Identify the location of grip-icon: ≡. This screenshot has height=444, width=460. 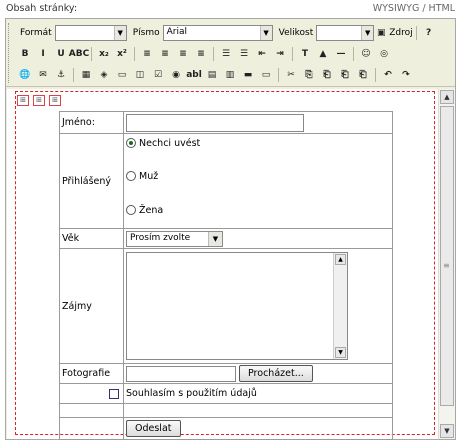
(446, 265).